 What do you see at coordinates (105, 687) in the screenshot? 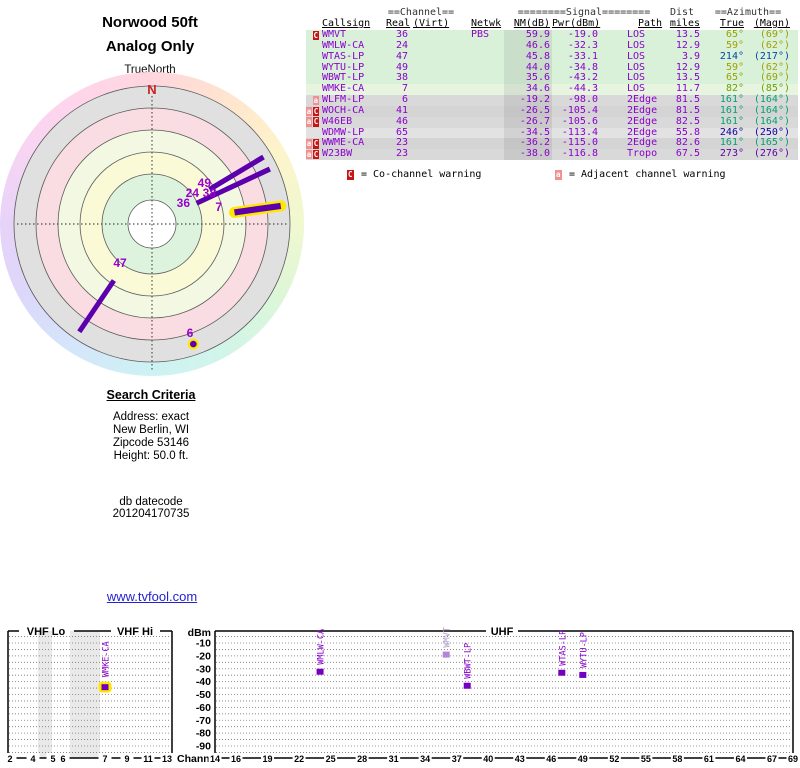
I see `signal-bar-WMKE-CA` at bounding box center [105, 687].